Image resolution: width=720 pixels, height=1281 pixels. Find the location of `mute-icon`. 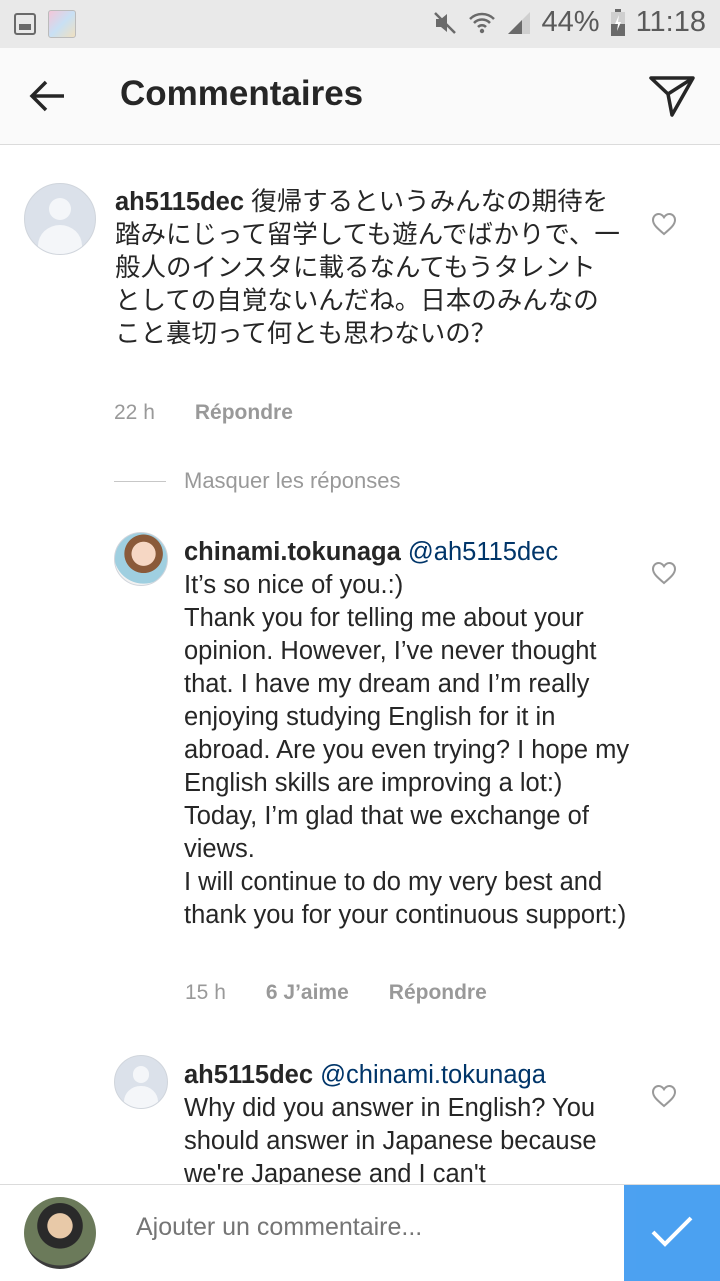

mute-icon is located at coordinates (444, 22).